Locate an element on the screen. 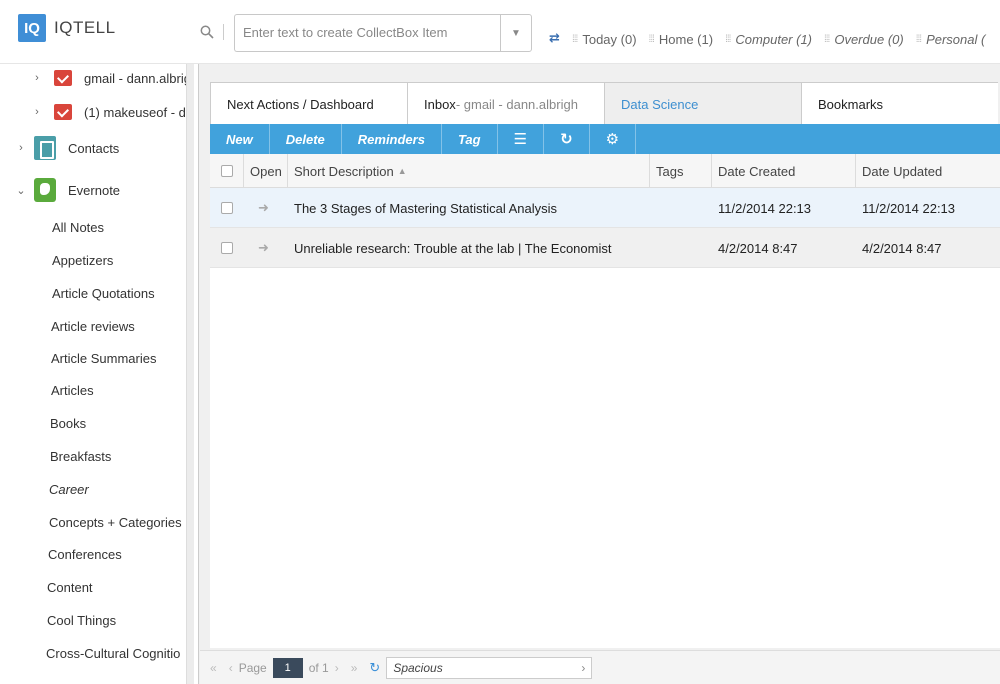  row-date-updated: 11/2/2014 22:13 is located at coordinates (909, 208).